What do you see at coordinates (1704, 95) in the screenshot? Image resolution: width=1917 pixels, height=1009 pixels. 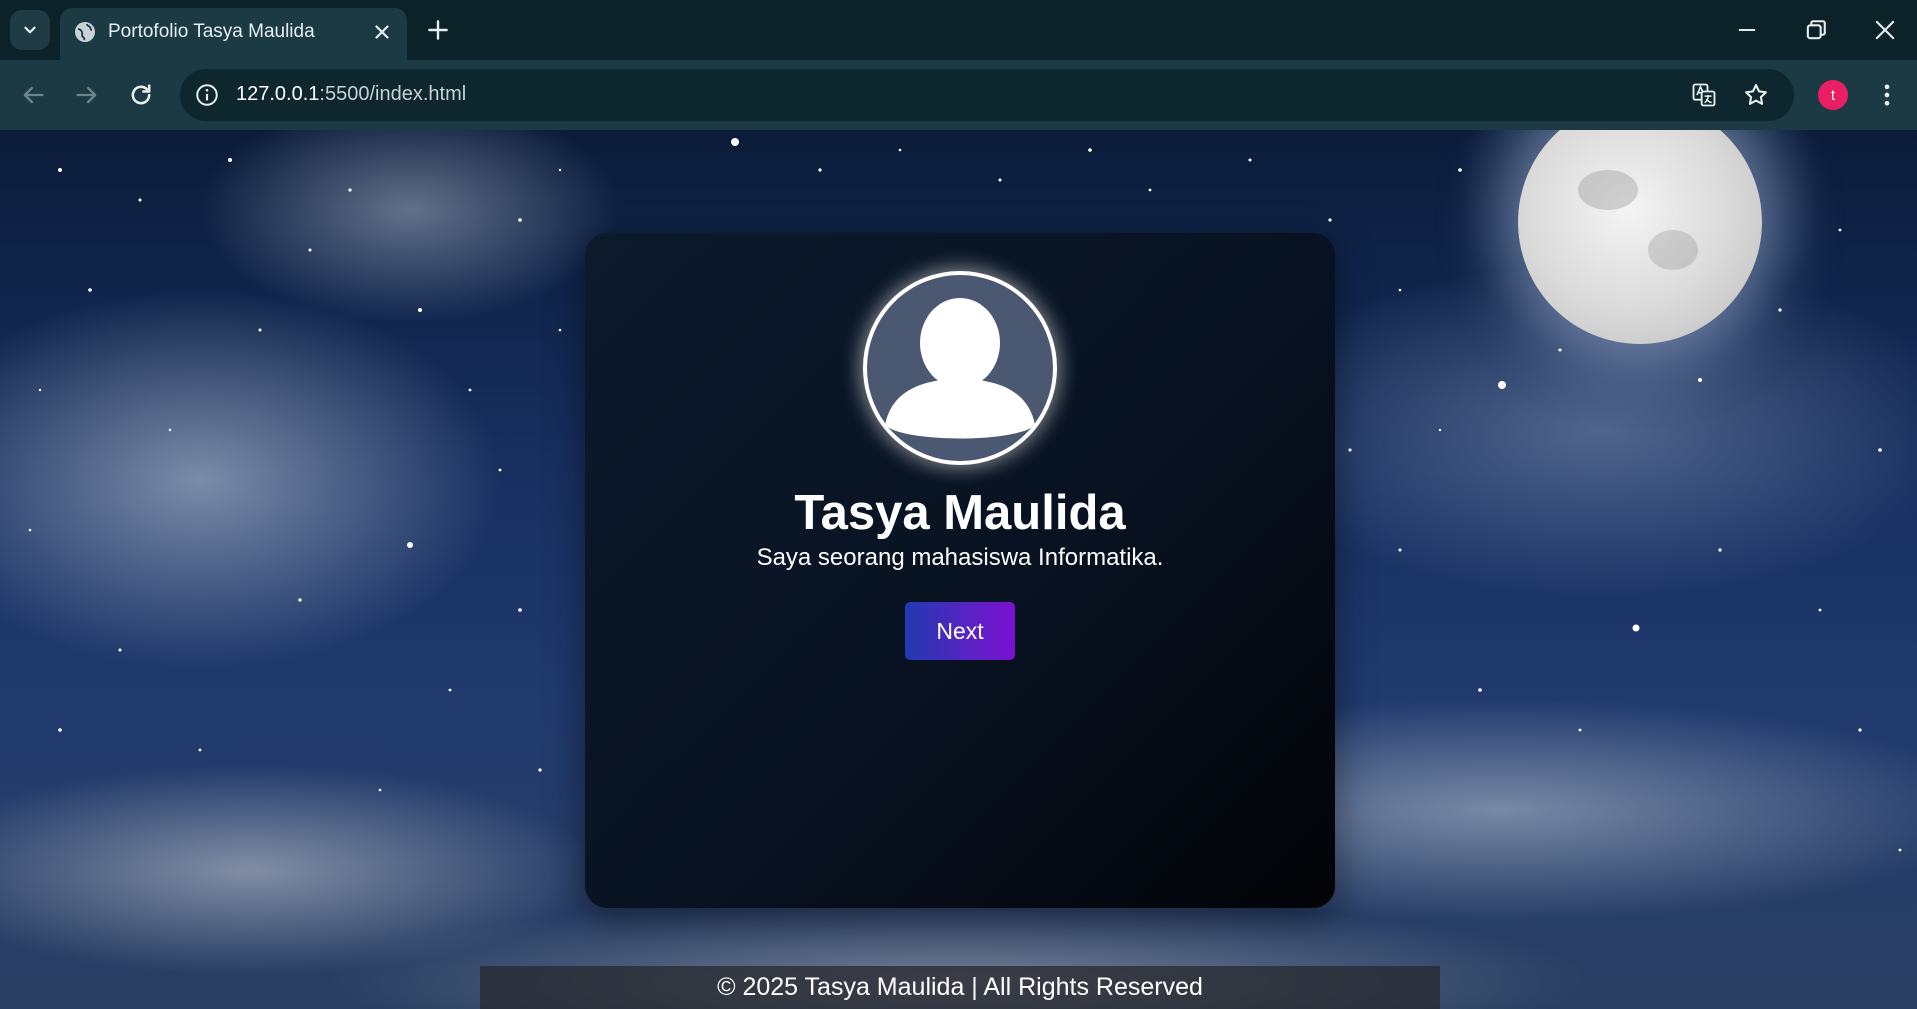 I see `translate-icon` at bounding box center [1704, 95].